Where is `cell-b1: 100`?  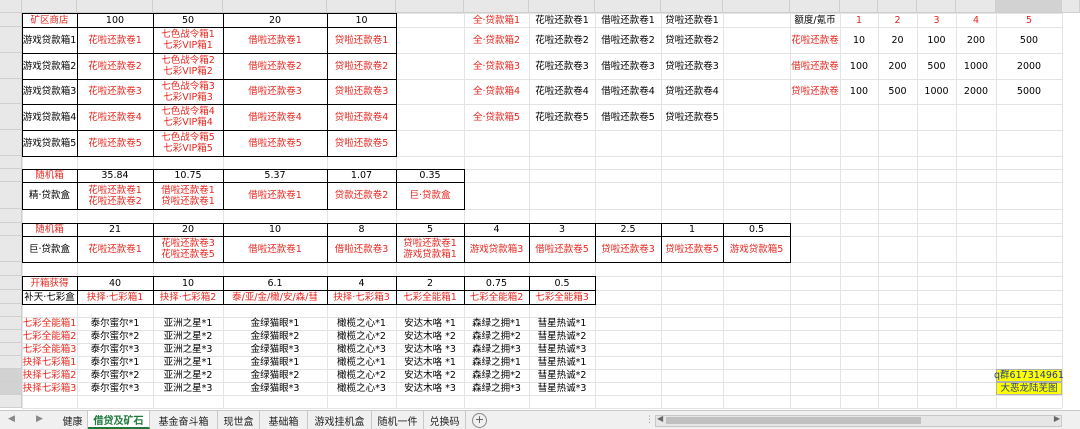
cell-b1: 100 is located at coordinates (115, 20).